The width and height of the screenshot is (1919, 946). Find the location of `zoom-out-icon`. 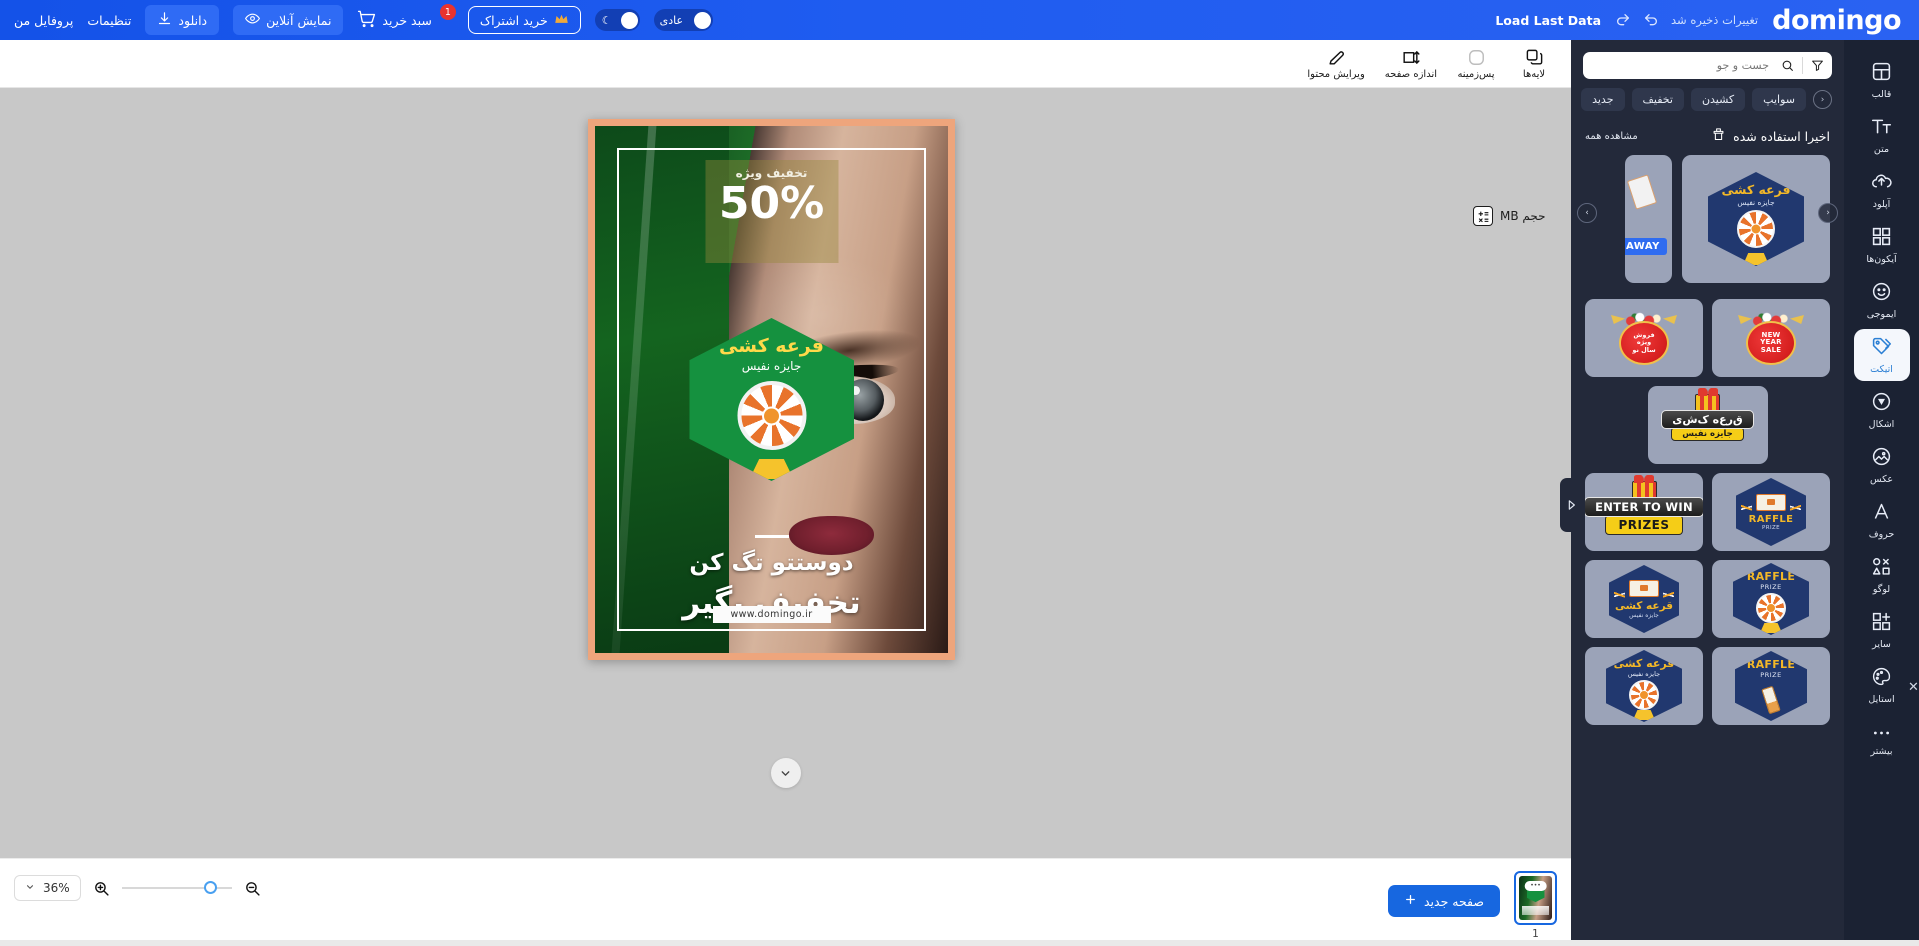

zoom-out-icon is located at coordinates (252, 888).